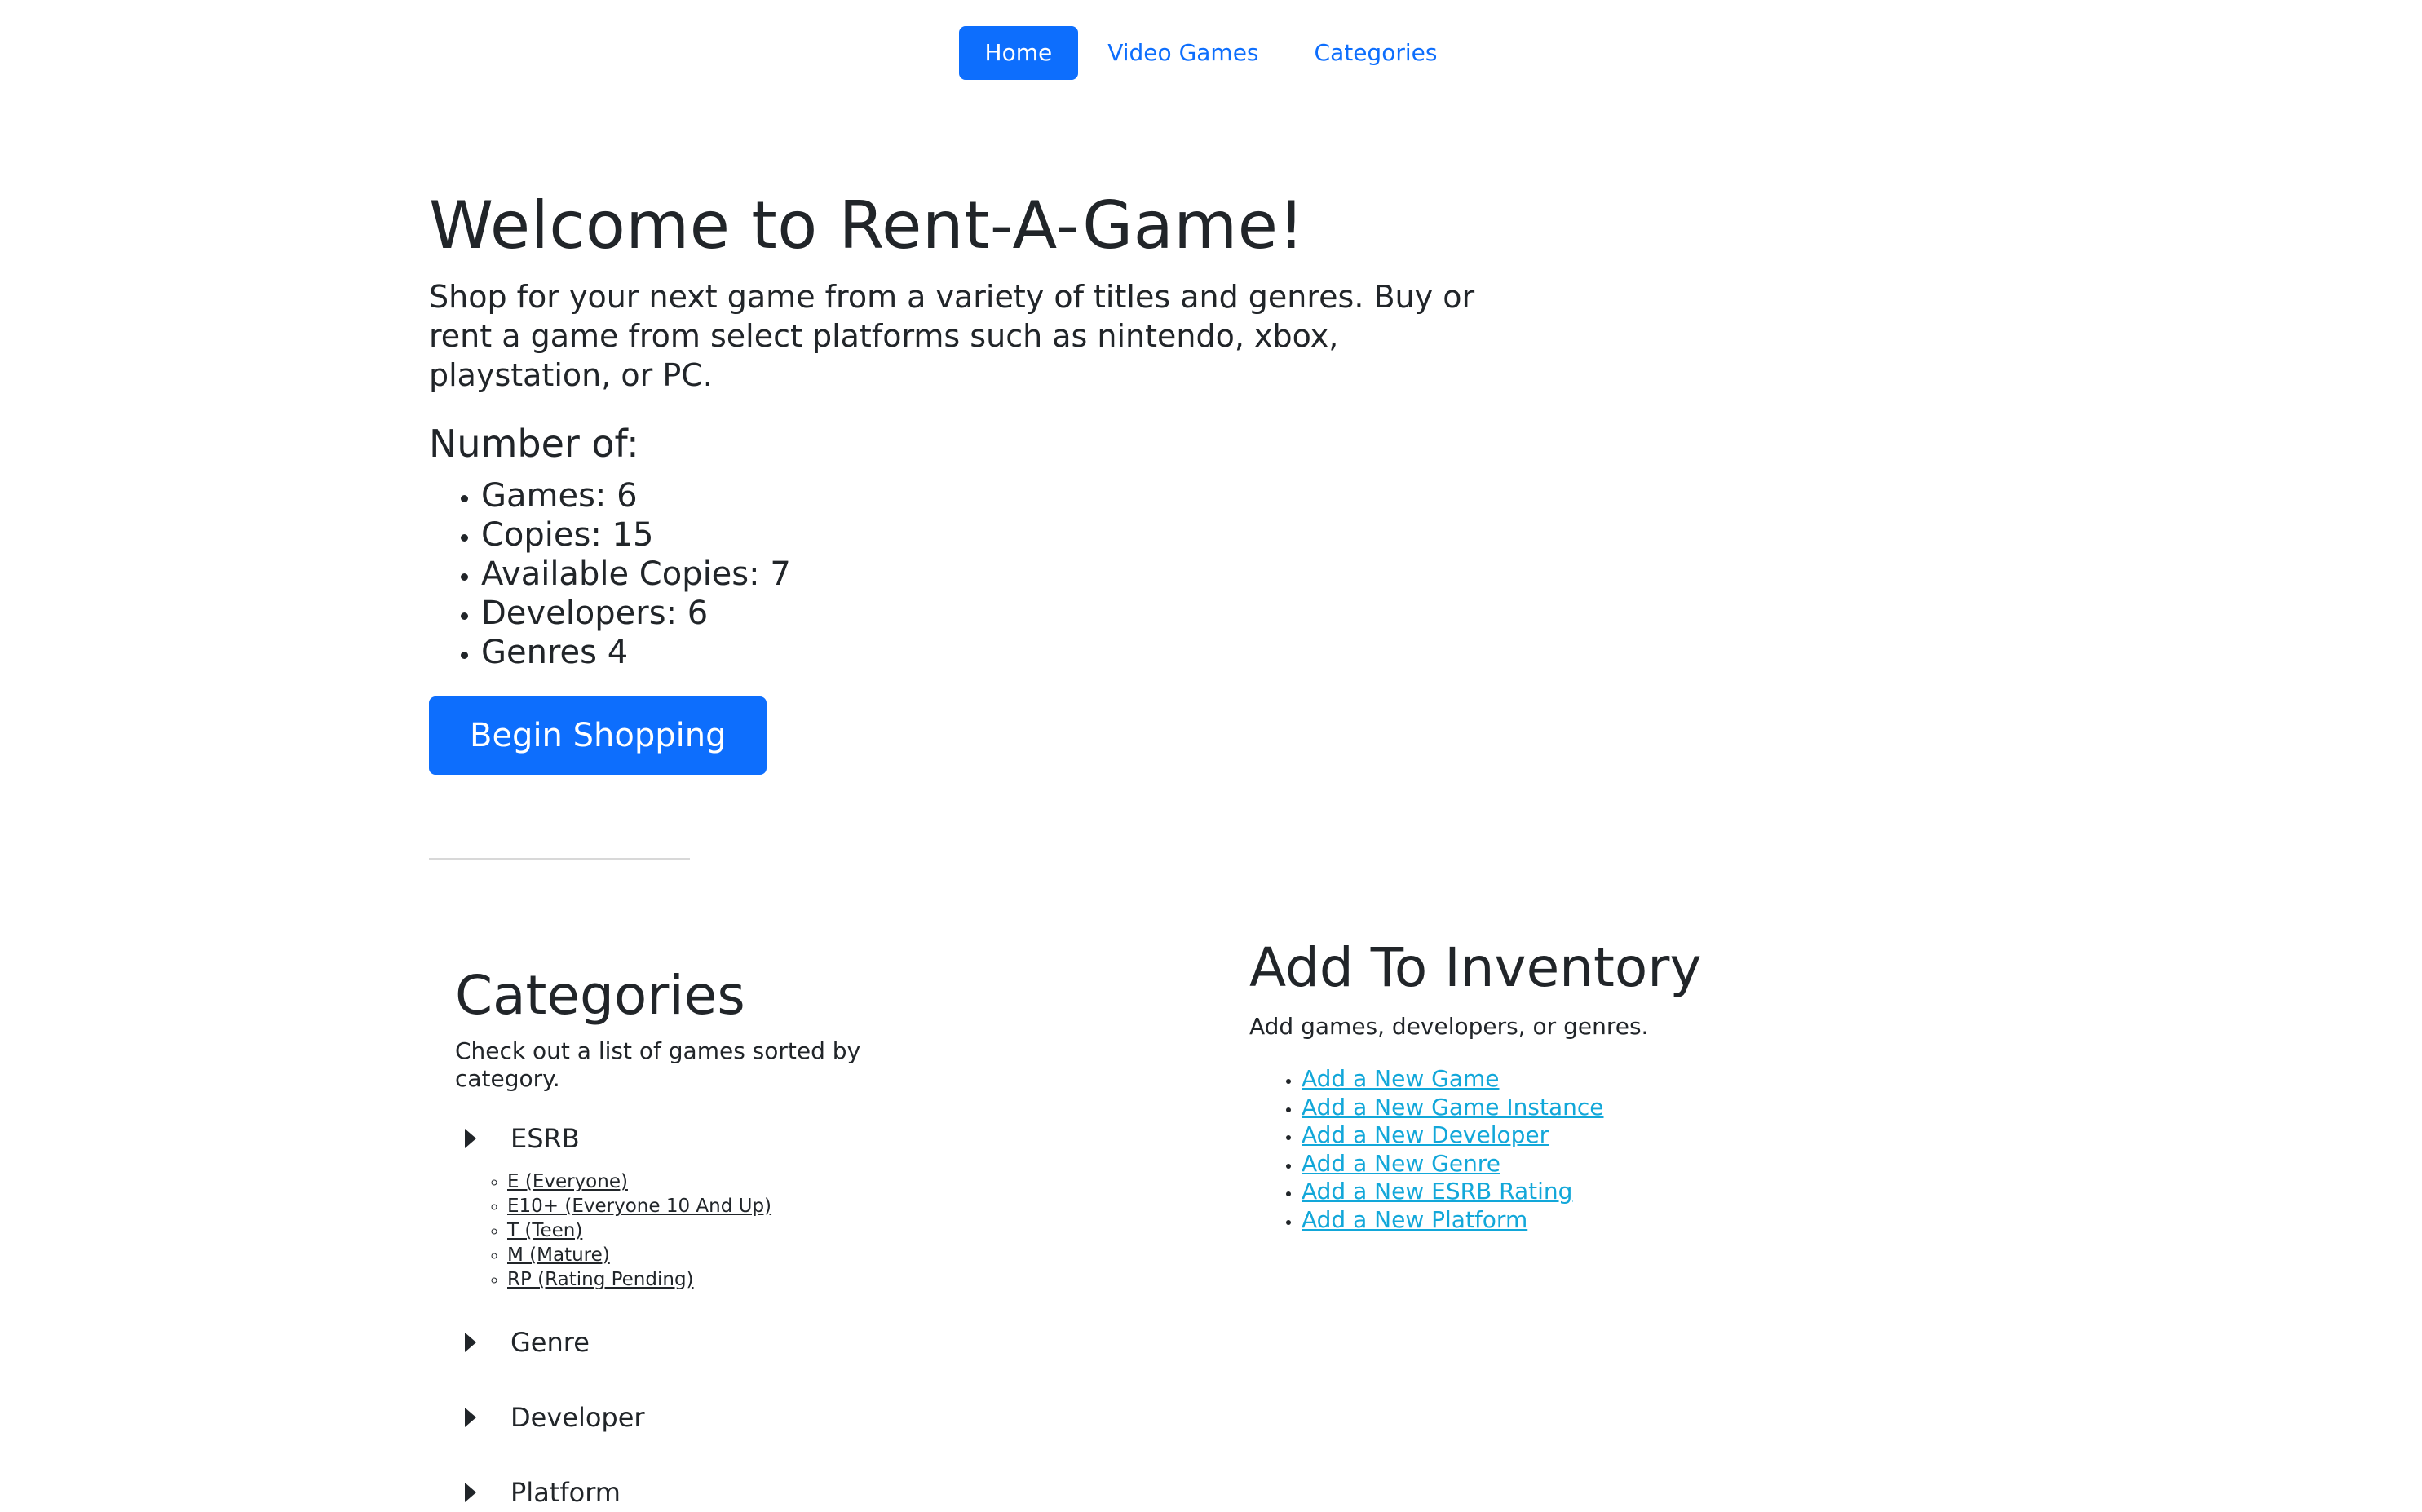 The width and height of the screenshot is (2422, 1512). What do you see at coordinates (867, 225) in the screenshot?
I see `page-title: Welcome to Rent-A-Game!` at bounding box center [867, 225].